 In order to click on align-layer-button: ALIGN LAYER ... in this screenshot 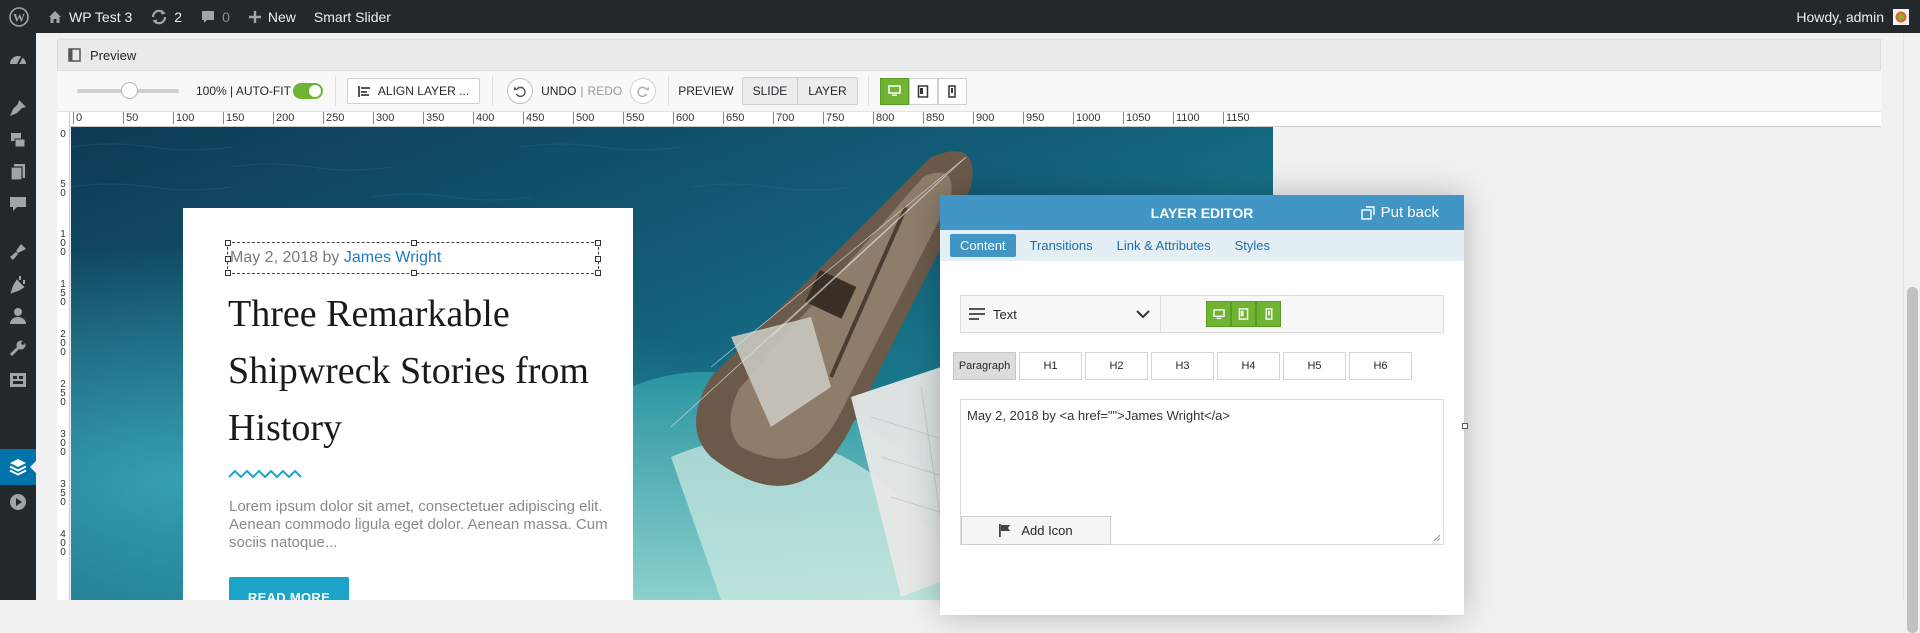, I will do `click(413, 91)`.